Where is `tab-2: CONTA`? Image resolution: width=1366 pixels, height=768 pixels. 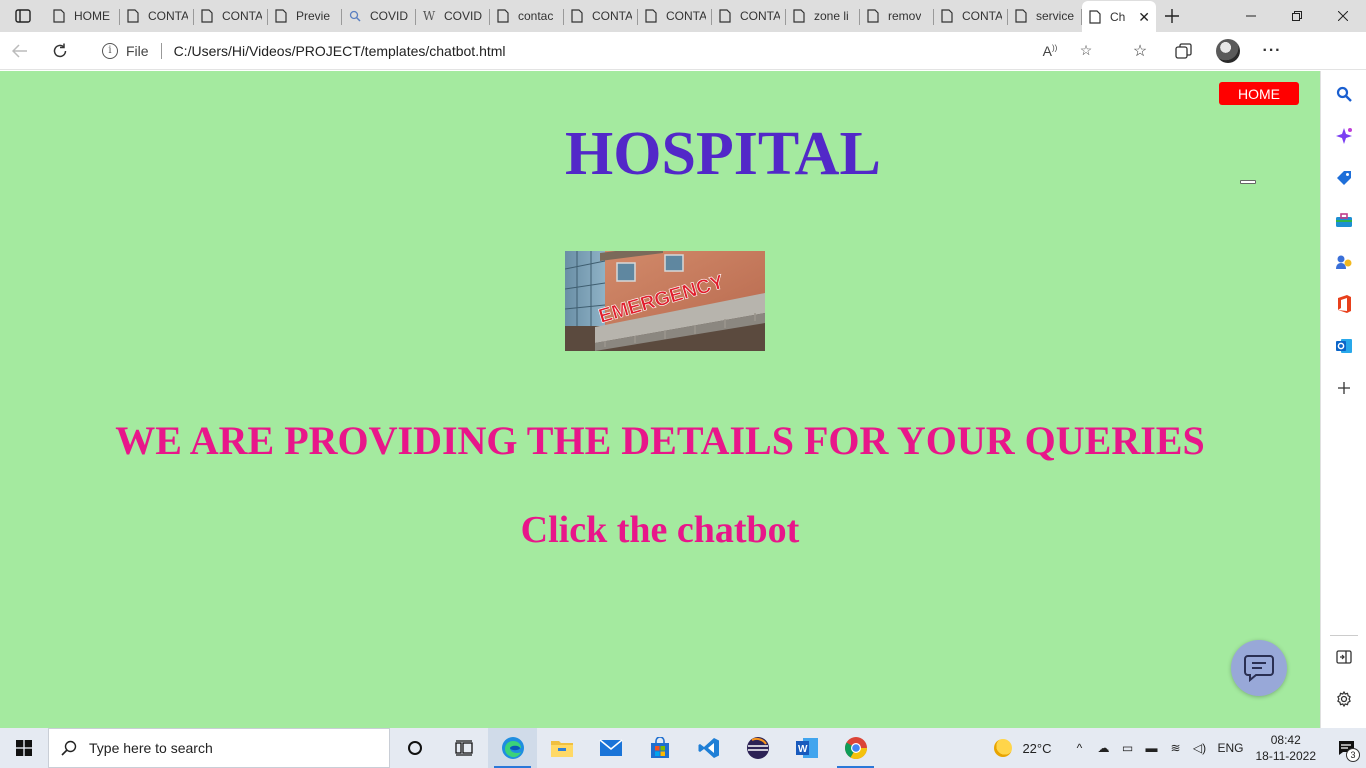
tab-2: CONTA is located at coordinates (231, 16).